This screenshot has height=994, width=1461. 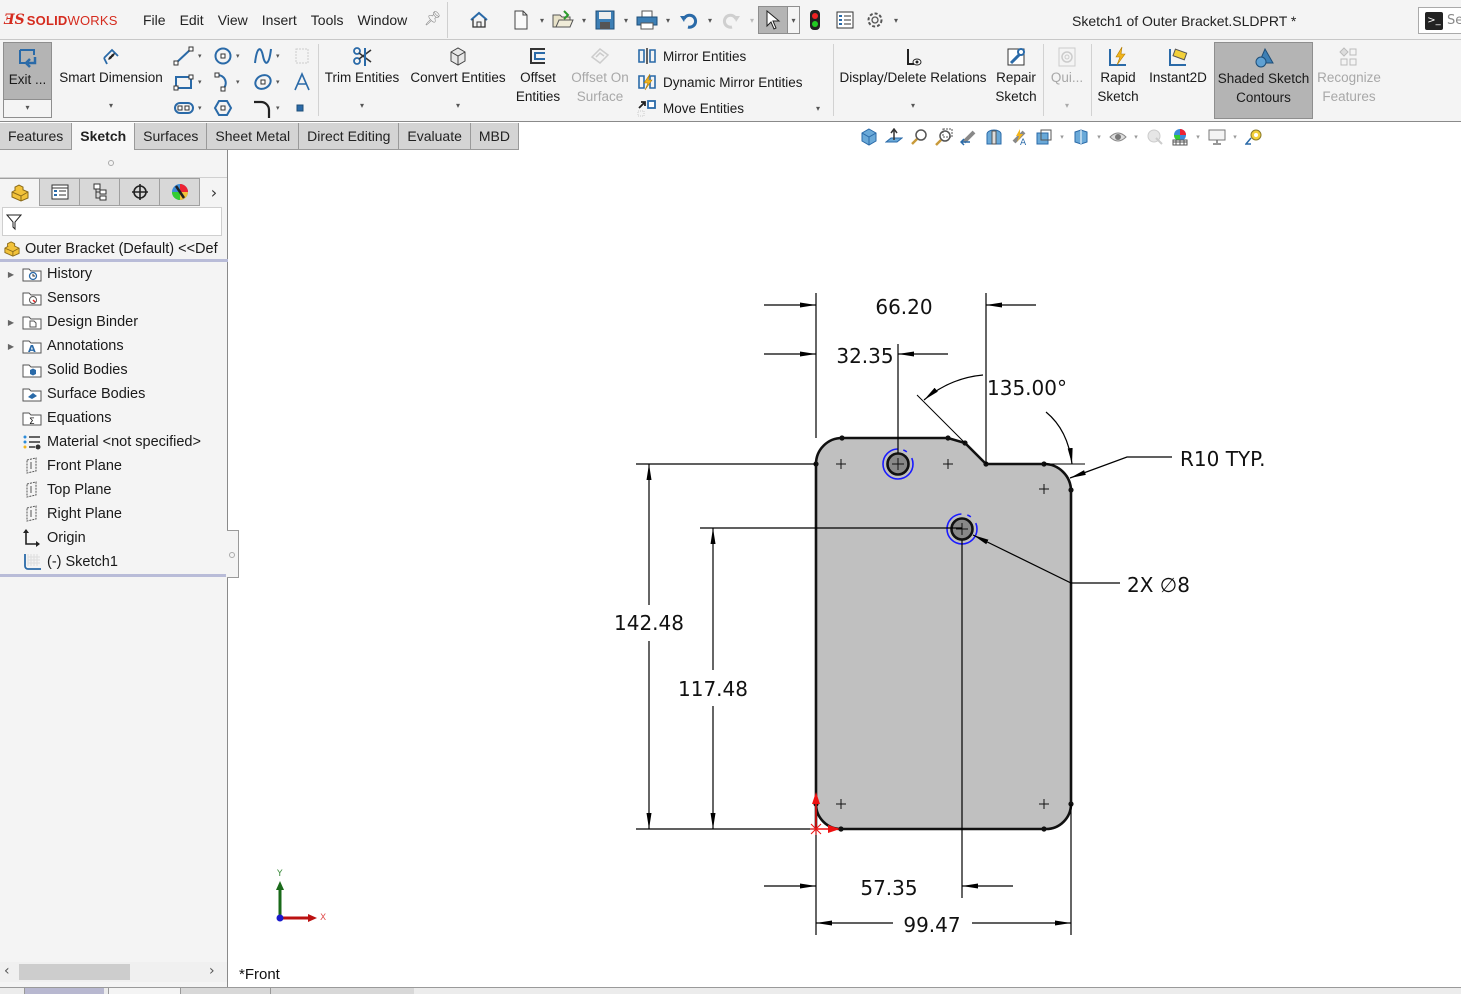 What do you see at coordinates (730, 990) in the screenshot?
I see `bottom-tab-bar` at bounding box center [730, 990].